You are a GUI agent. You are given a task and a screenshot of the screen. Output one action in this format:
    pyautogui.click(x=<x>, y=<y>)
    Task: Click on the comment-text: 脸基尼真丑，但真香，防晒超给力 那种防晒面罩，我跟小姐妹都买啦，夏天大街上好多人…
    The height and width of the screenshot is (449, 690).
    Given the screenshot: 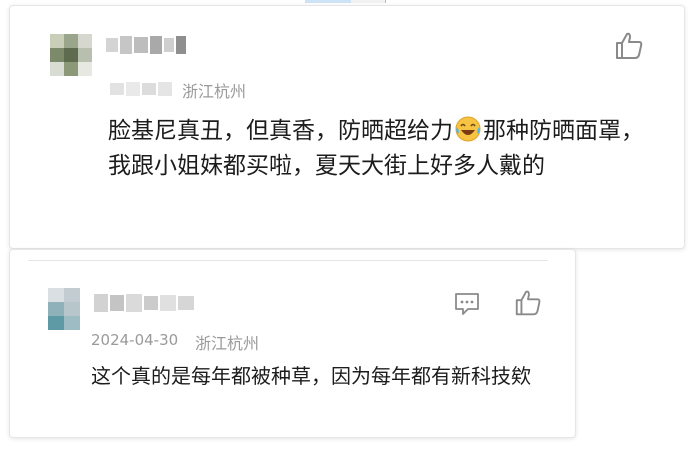 What is the action you would take?
    pyautogui.click(x=378, y=149)
    